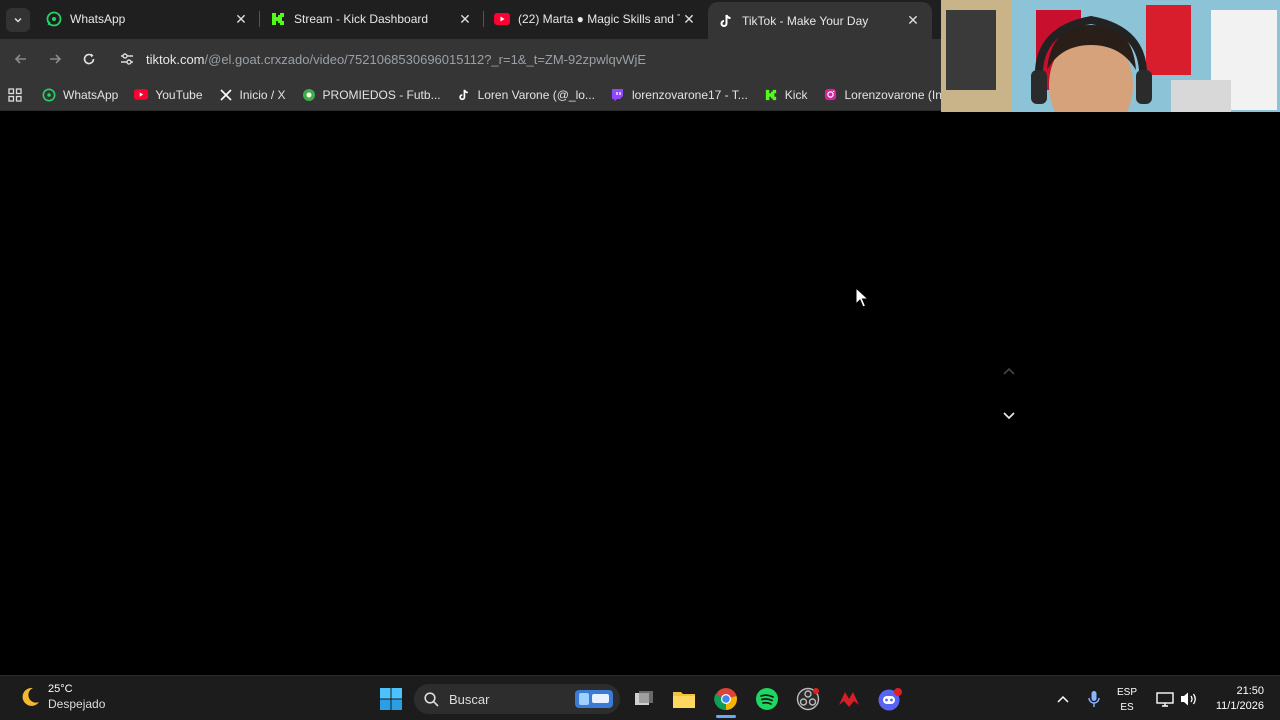 This screenshot has width=1280, height=720. I want to click on site-settings-icon, so click(127, 59).